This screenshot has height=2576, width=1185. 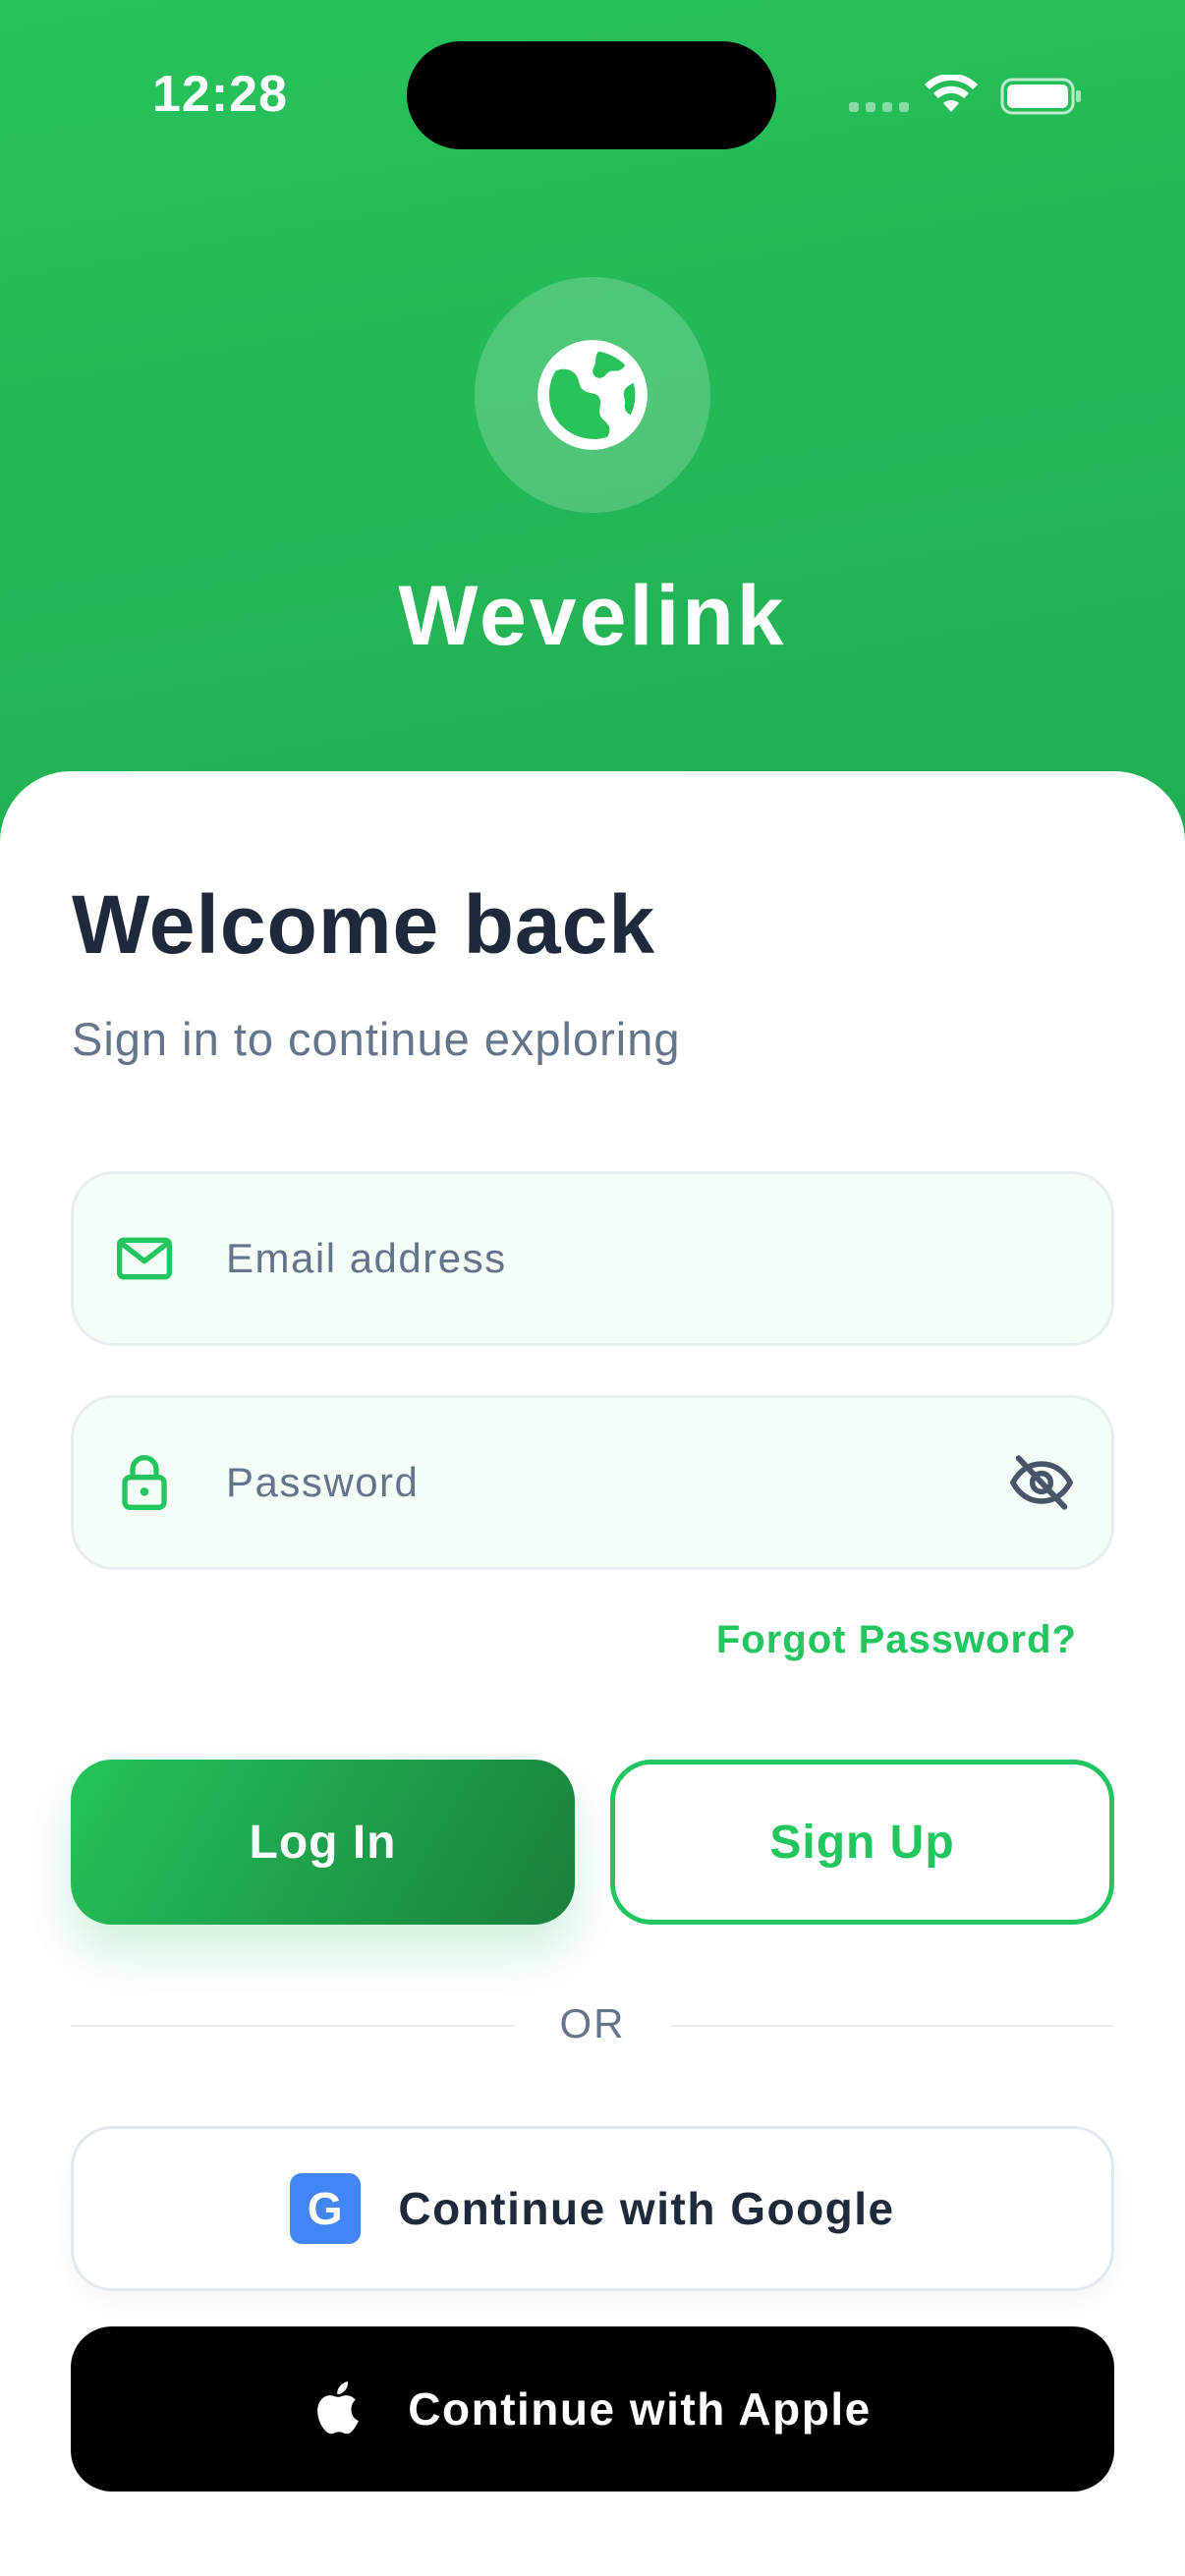 I want to click on login-button: Log In, so click(x=323, y=1842).